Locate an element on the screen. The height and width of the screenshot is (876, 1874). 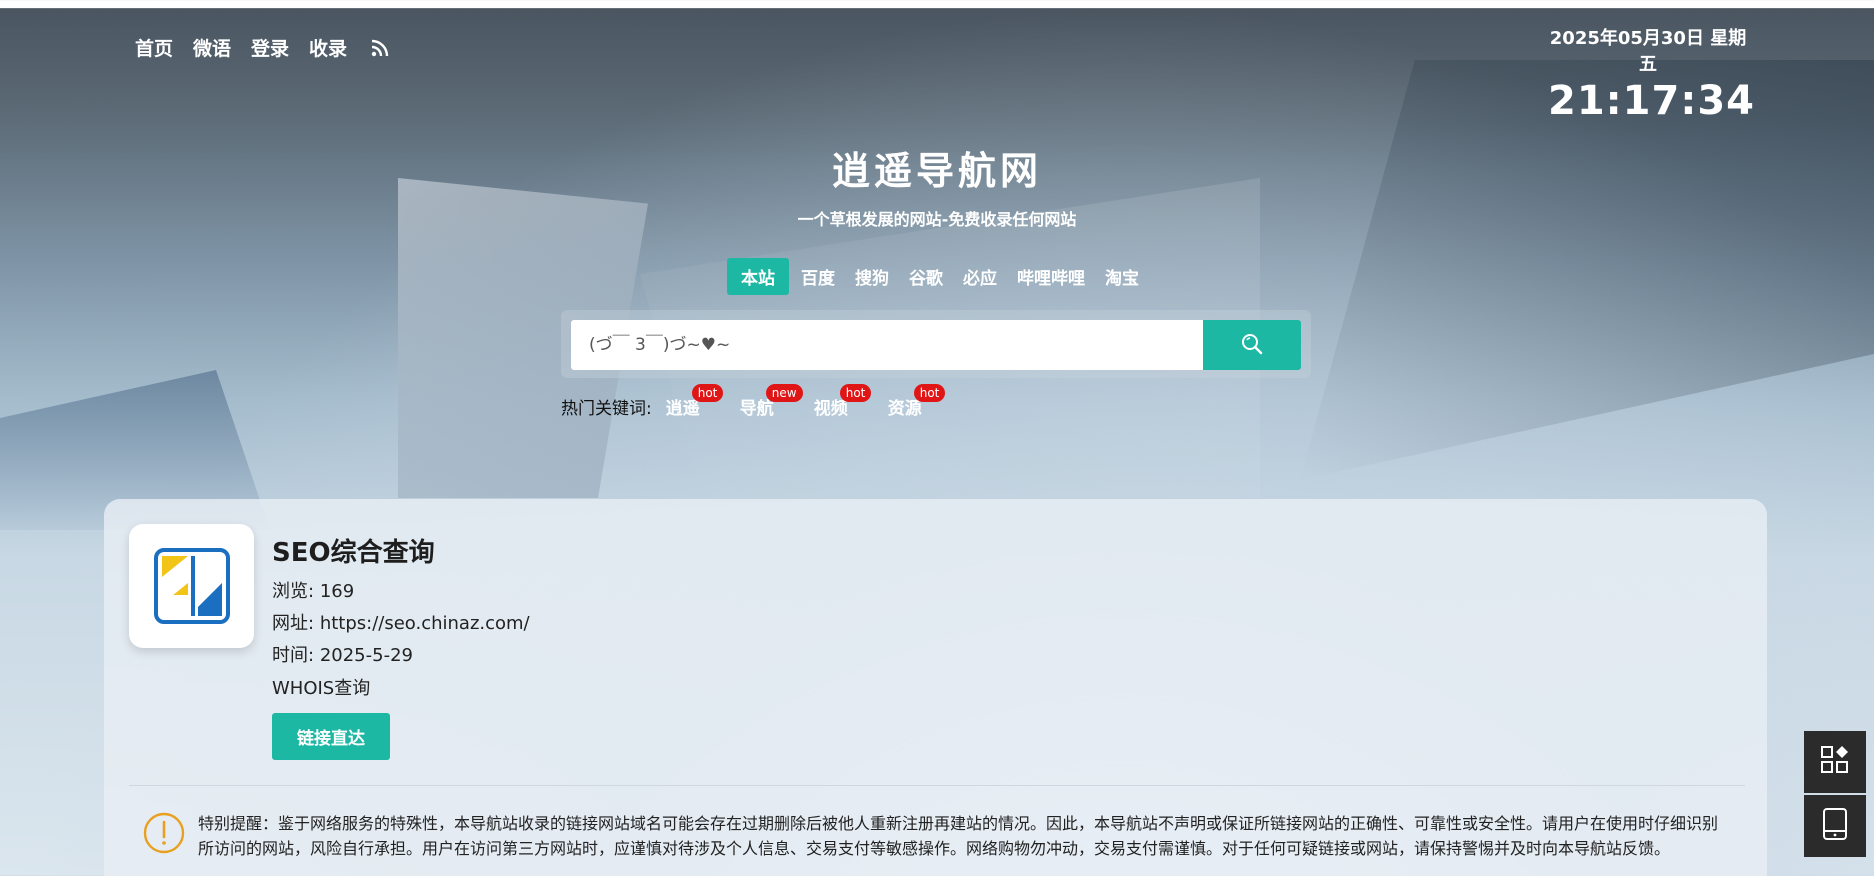
clock-widget: 2025年05月30日 星期五 21:17:34 is located at coordinates (1651, 74).